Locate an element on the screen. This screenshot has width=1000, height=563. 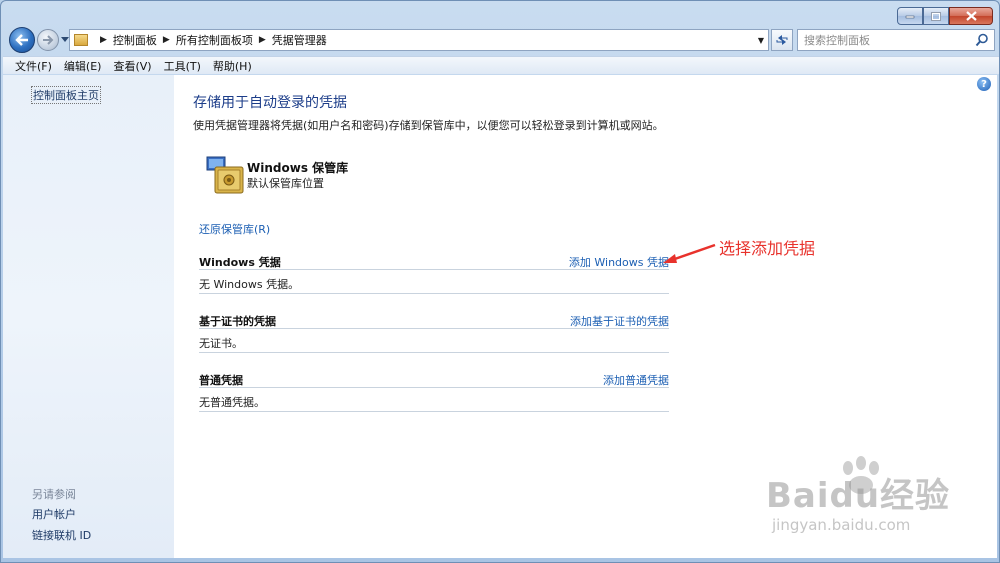
refresh-button is located at coordinates (782, 40).